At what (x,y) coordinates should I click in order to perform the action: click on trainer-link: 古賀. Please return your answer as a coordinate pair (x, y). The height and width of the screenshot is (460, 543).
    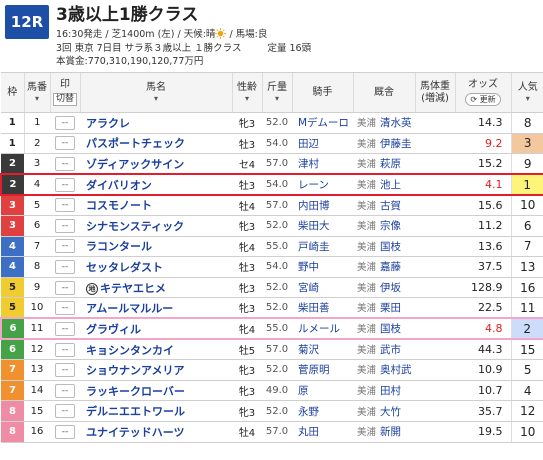
    Looking at the image, I should click on (390, 206).